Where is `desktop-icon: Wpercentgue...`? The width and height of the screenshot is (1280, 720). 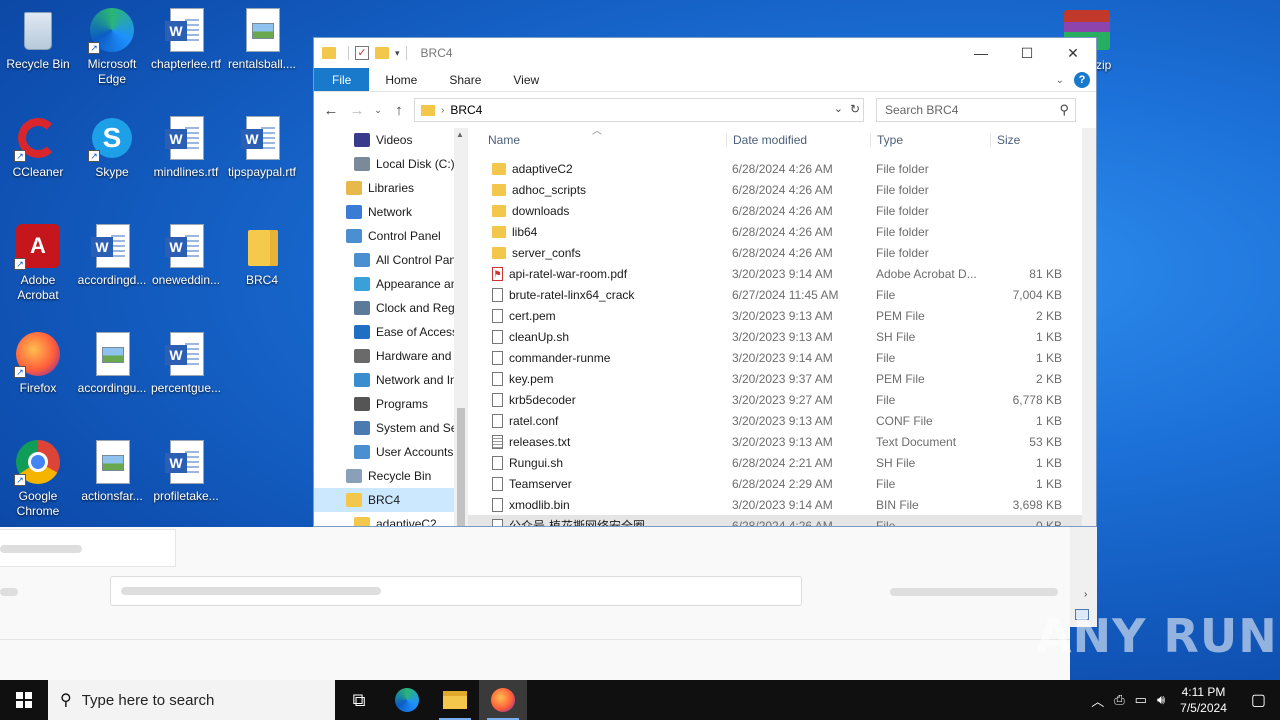 desktop-icon: Wpercentgue... is located at coordinates (186, 363).